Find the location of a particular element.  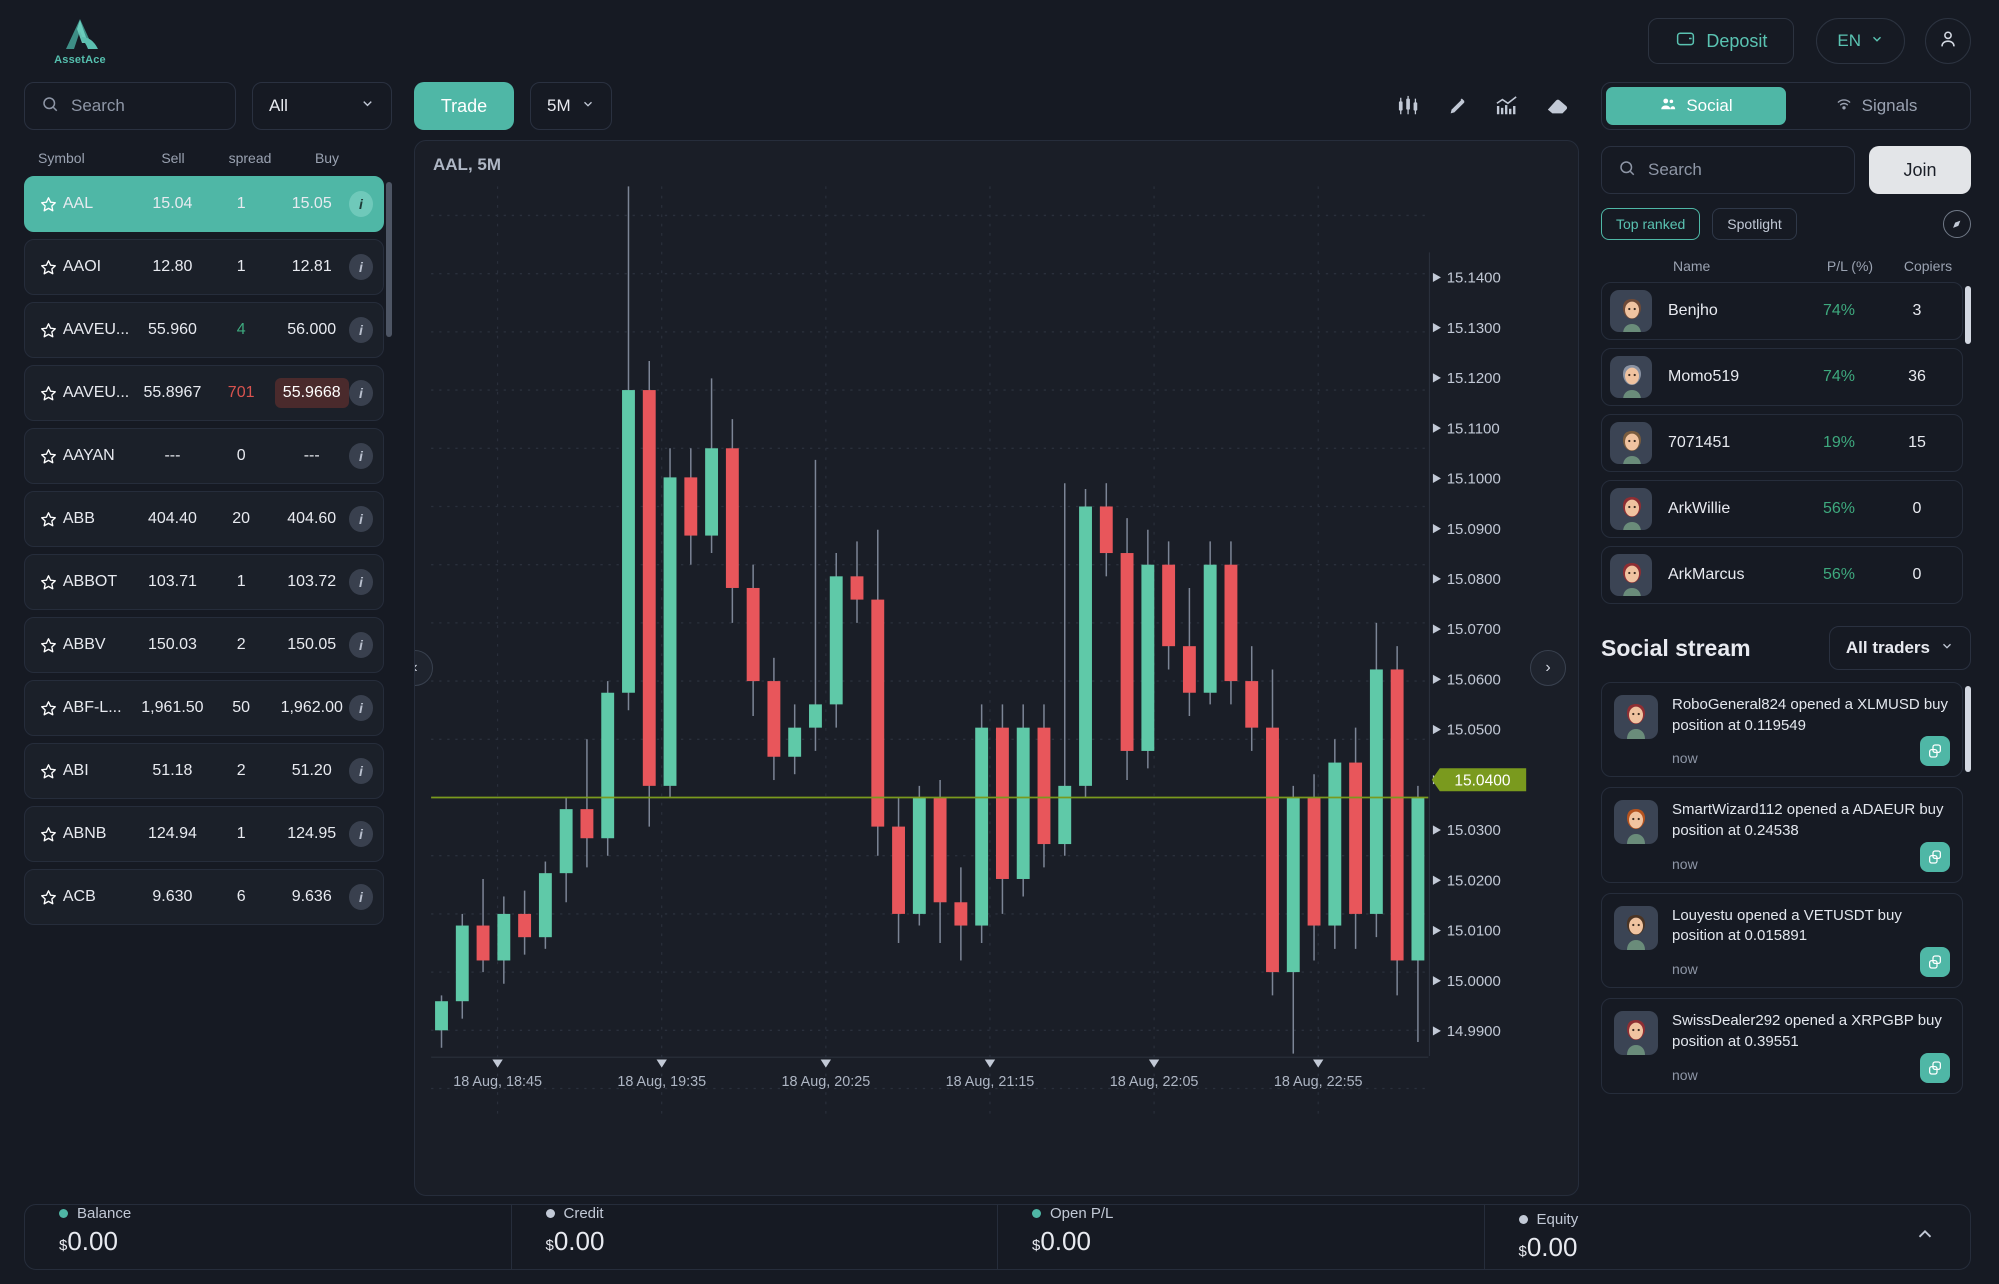

list-item: ArkMarcus 56% 0 is located at coordinates (1782, 575).